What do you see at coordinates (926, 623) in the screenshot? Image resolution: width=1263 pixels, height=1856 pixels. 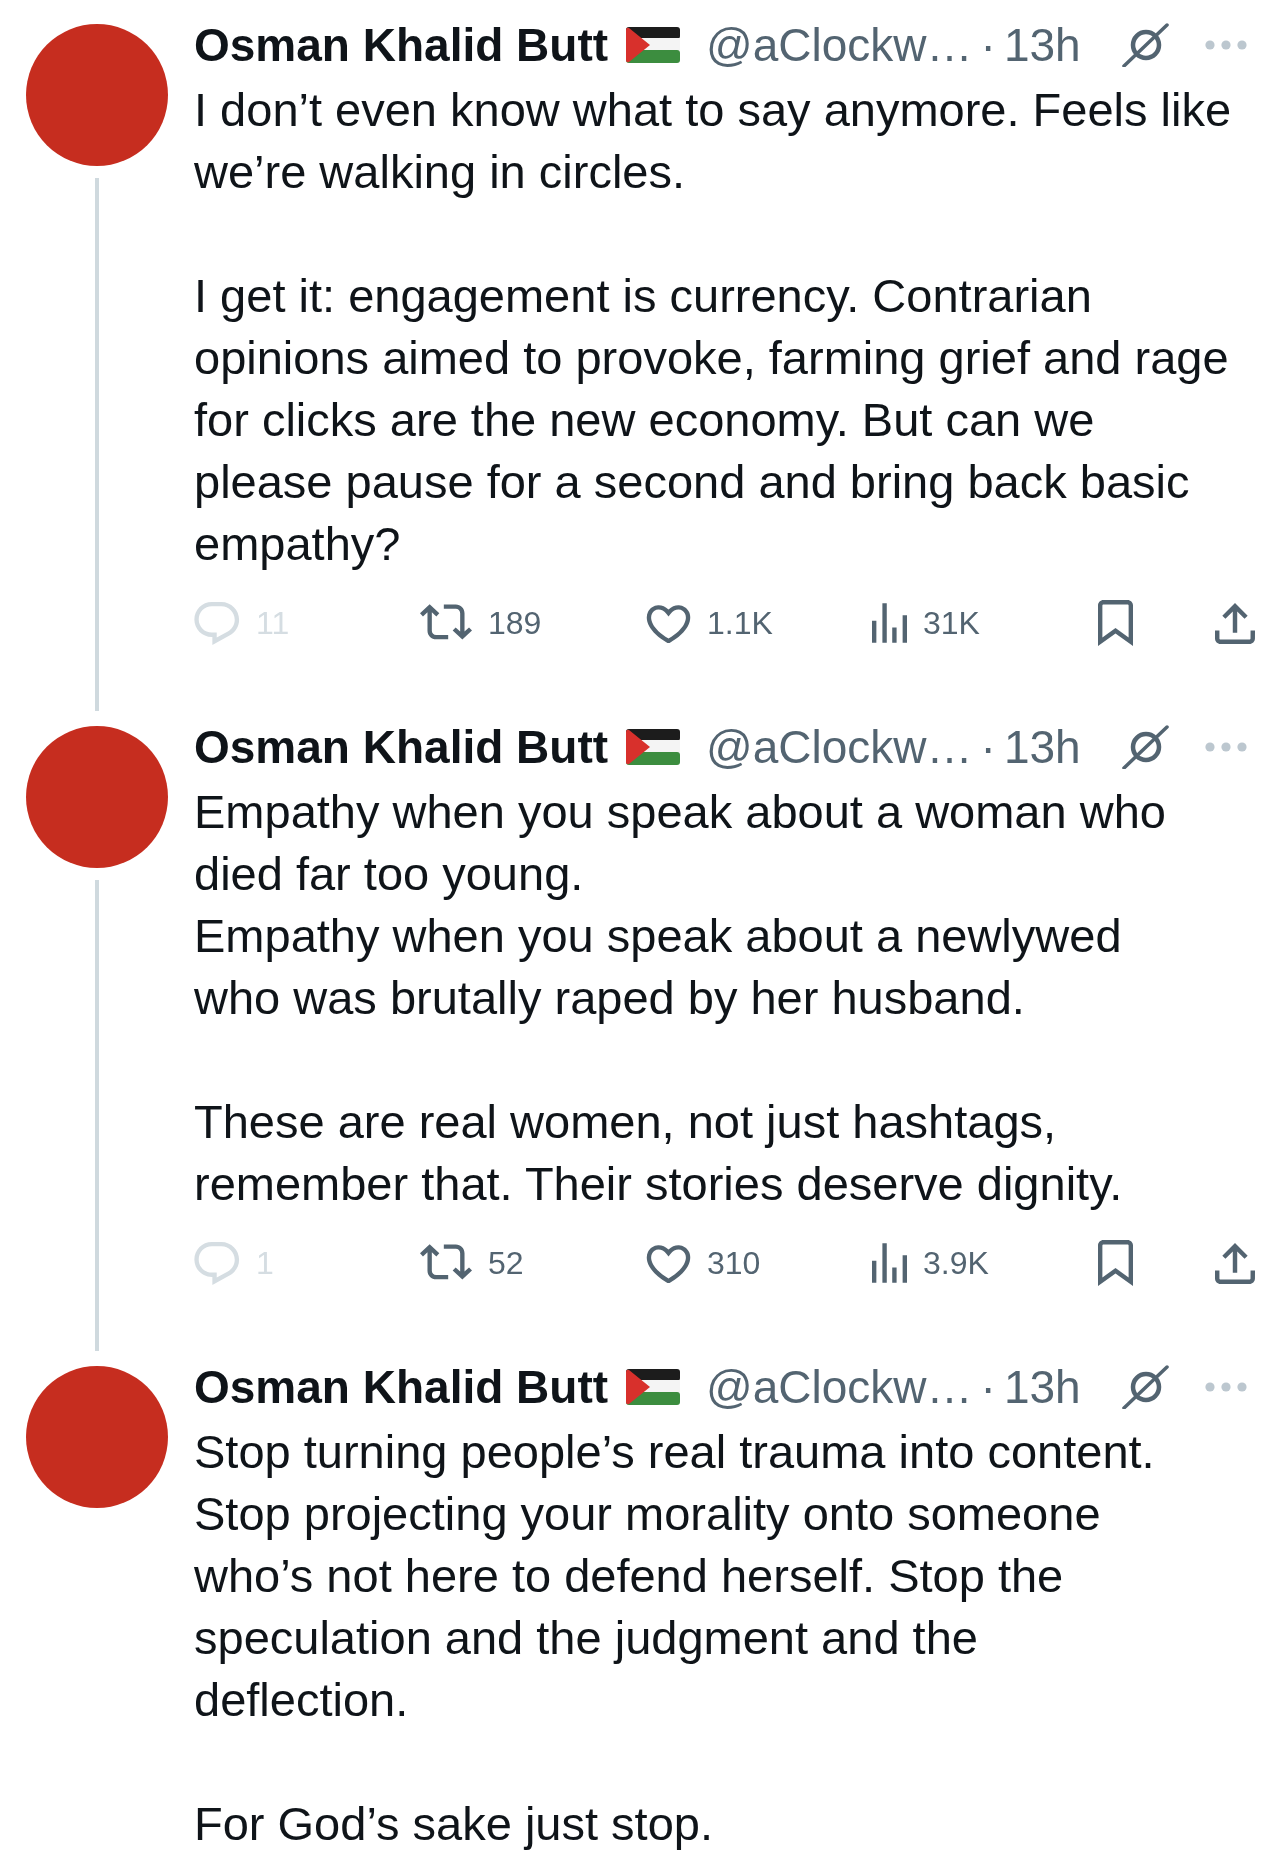 I see `views-button: 31K` at bounding box center [926, 623].